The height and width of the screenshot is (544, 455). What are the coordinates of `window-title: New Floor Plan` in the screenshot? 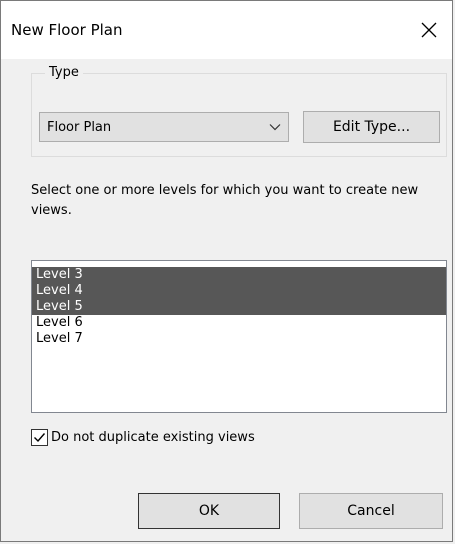 It's located at (67, 30).